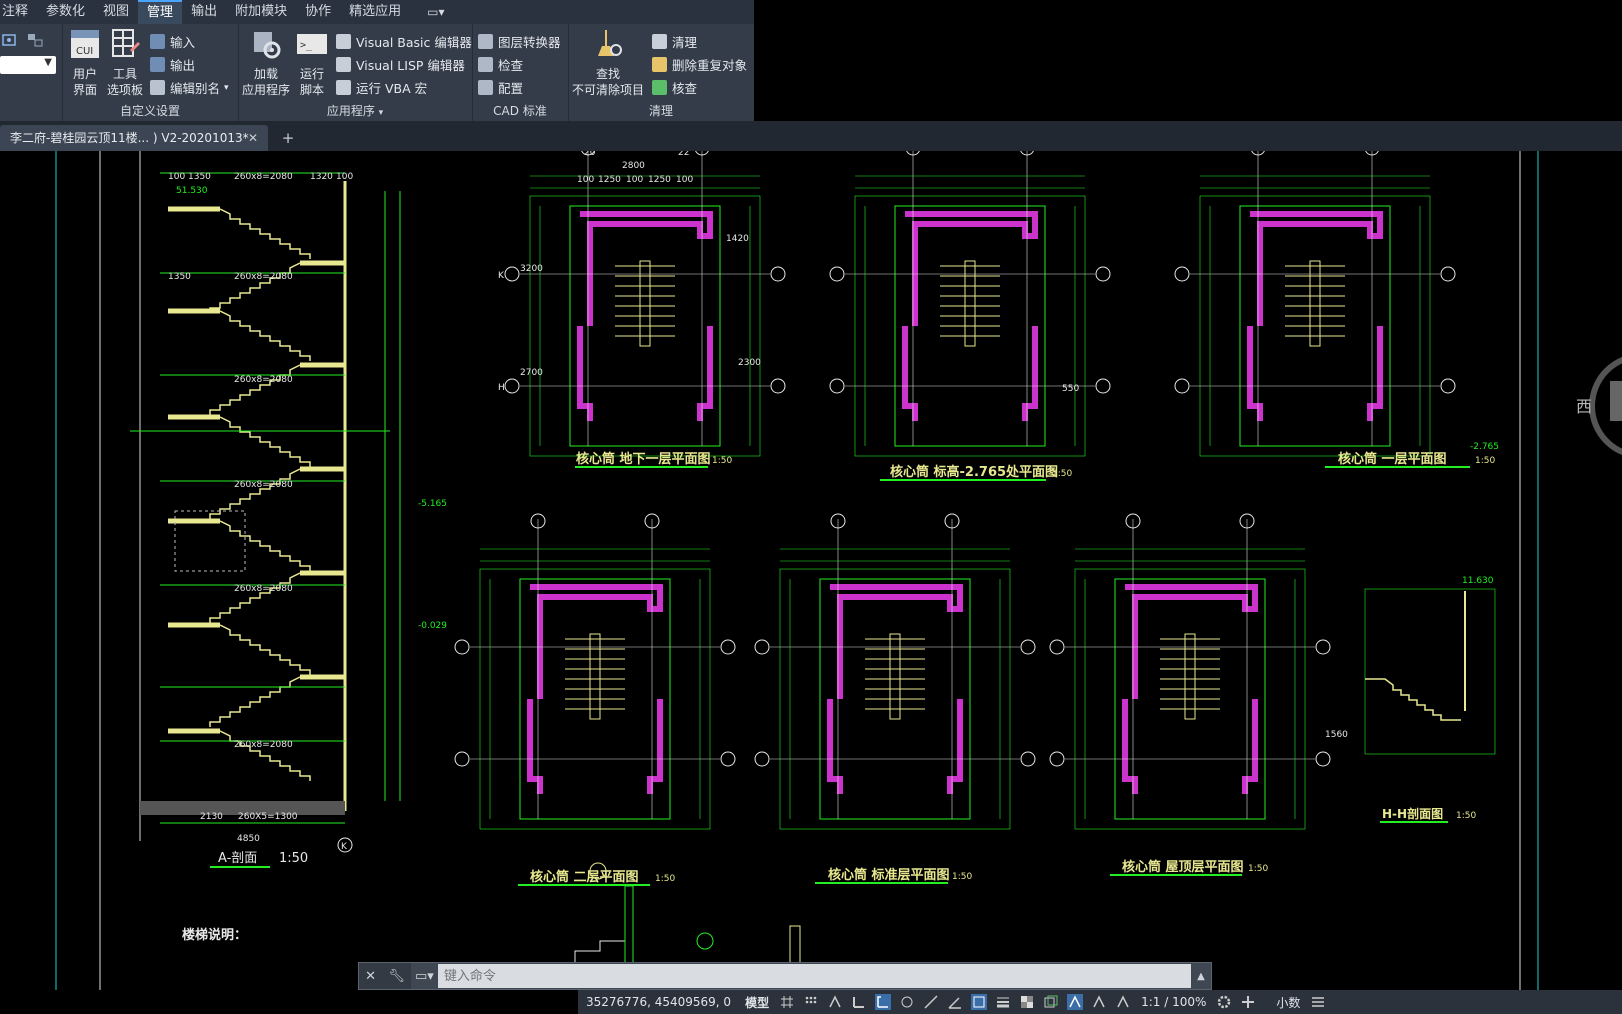 The width and height of the screenshot is (1622, 1014). I want to click on action-macro-dropdown: ▼, so click(28, 65).